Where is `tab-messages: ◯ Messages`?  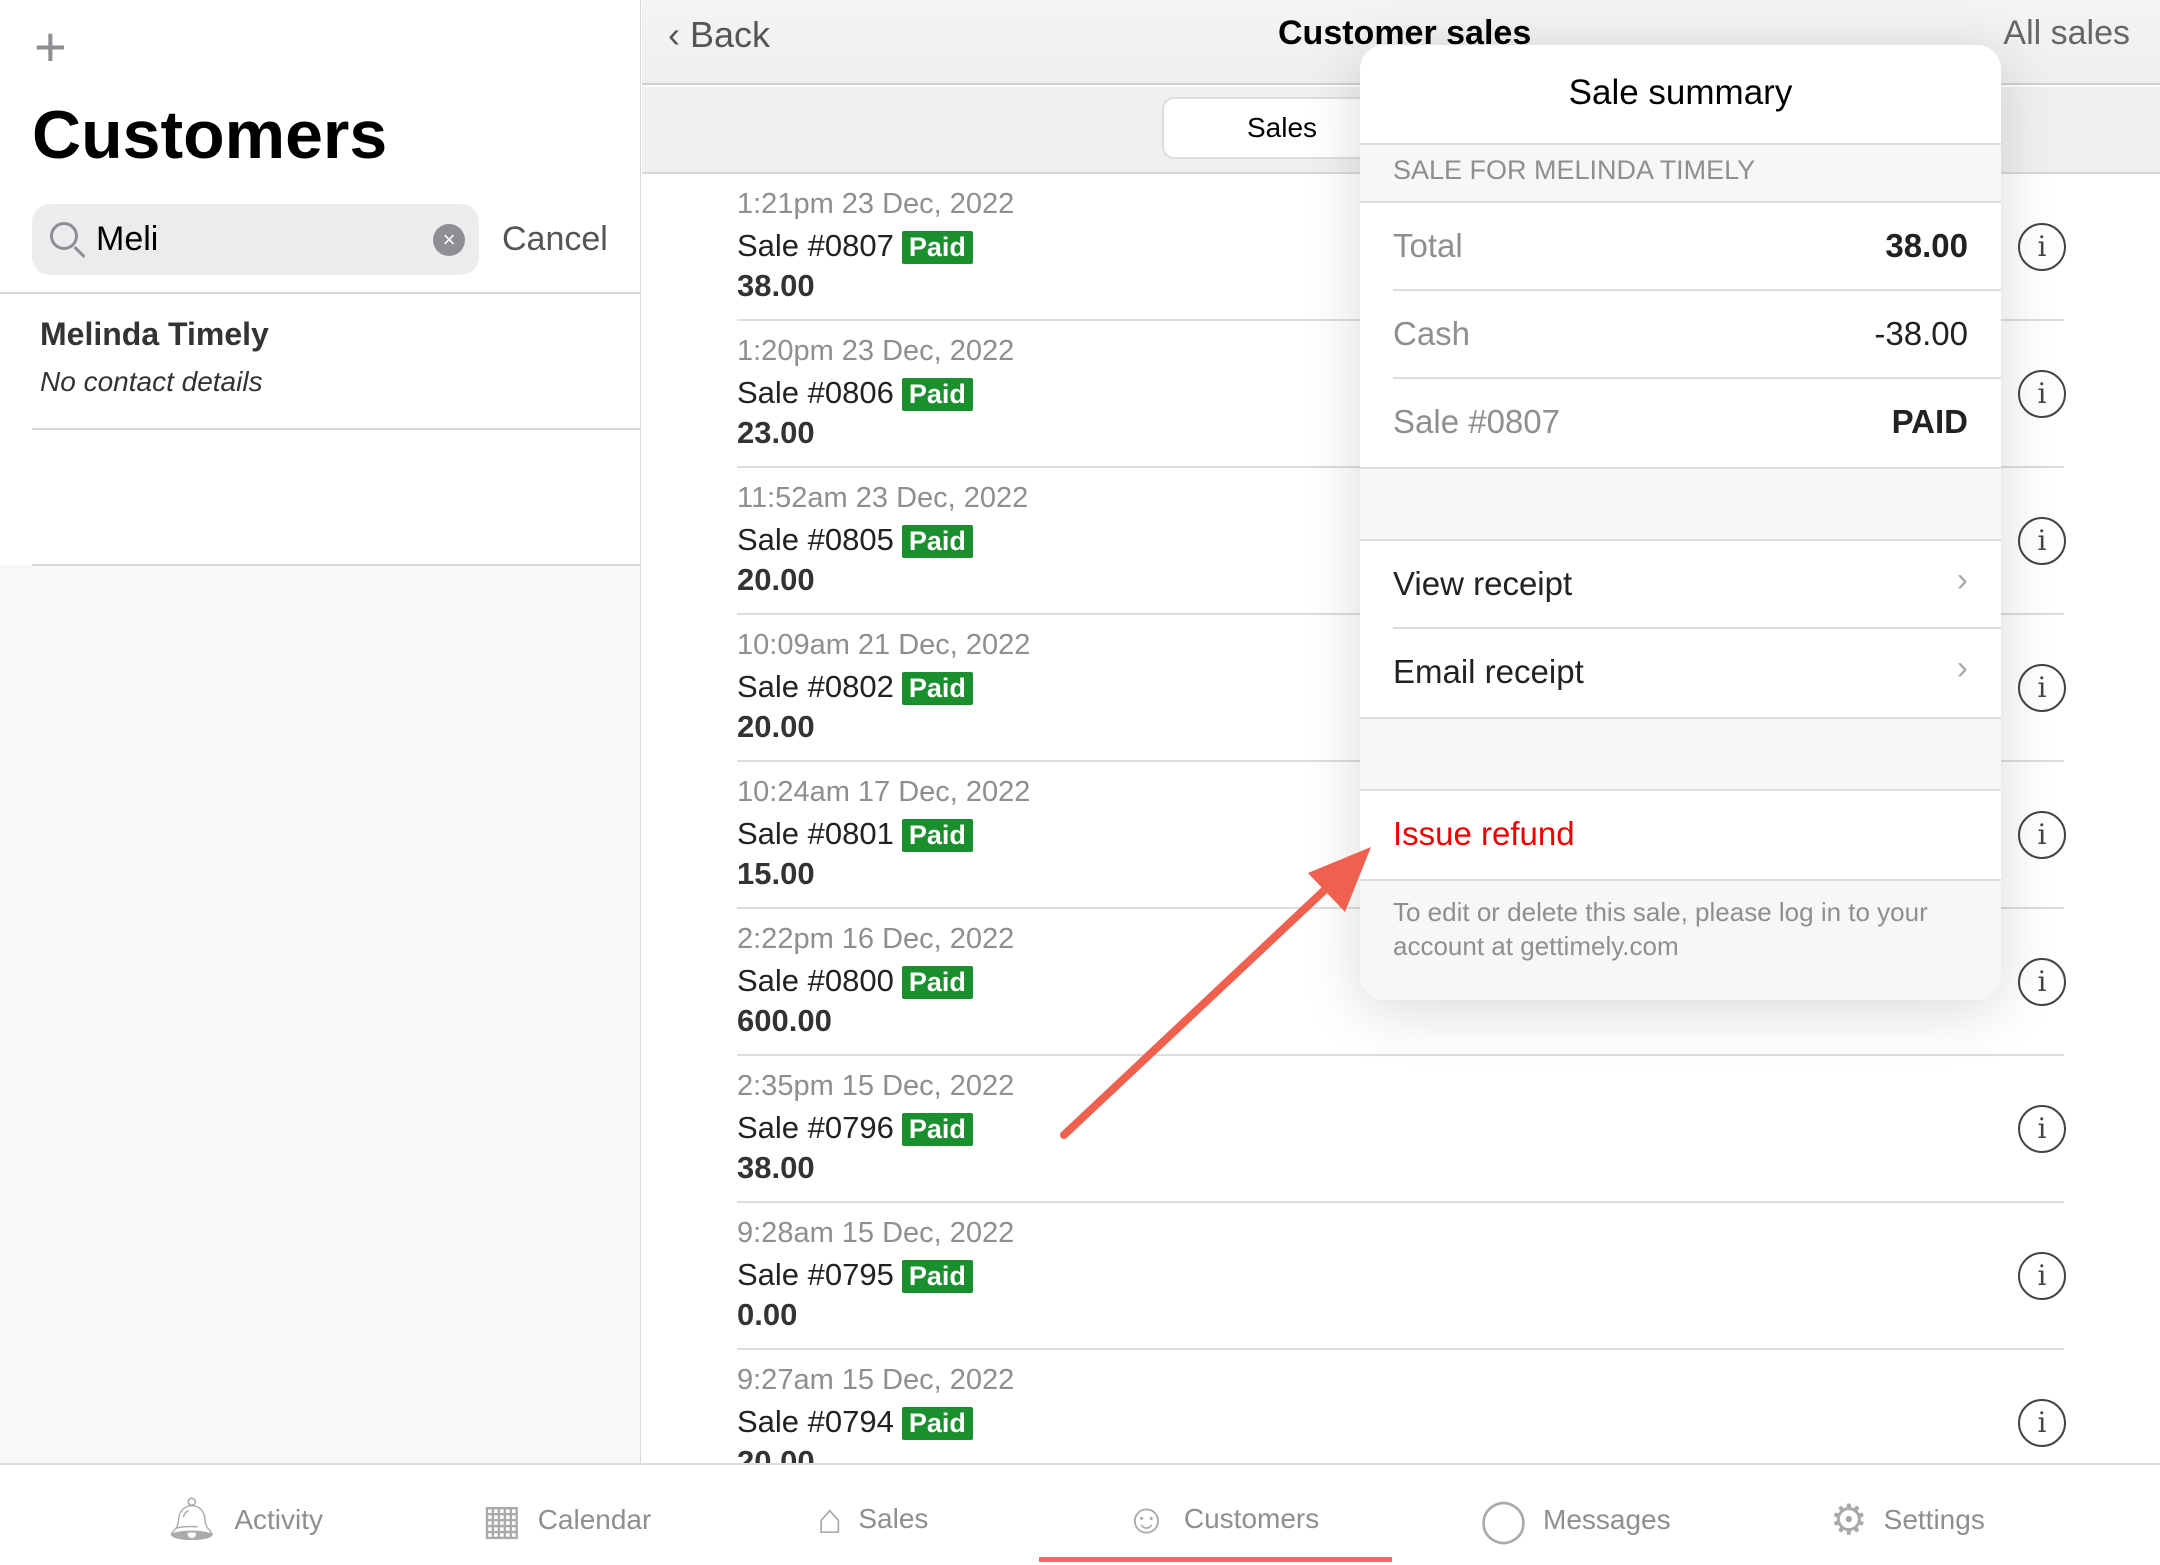 tab-messages: ◯ Messages is located at coordinates (1575, 1519).